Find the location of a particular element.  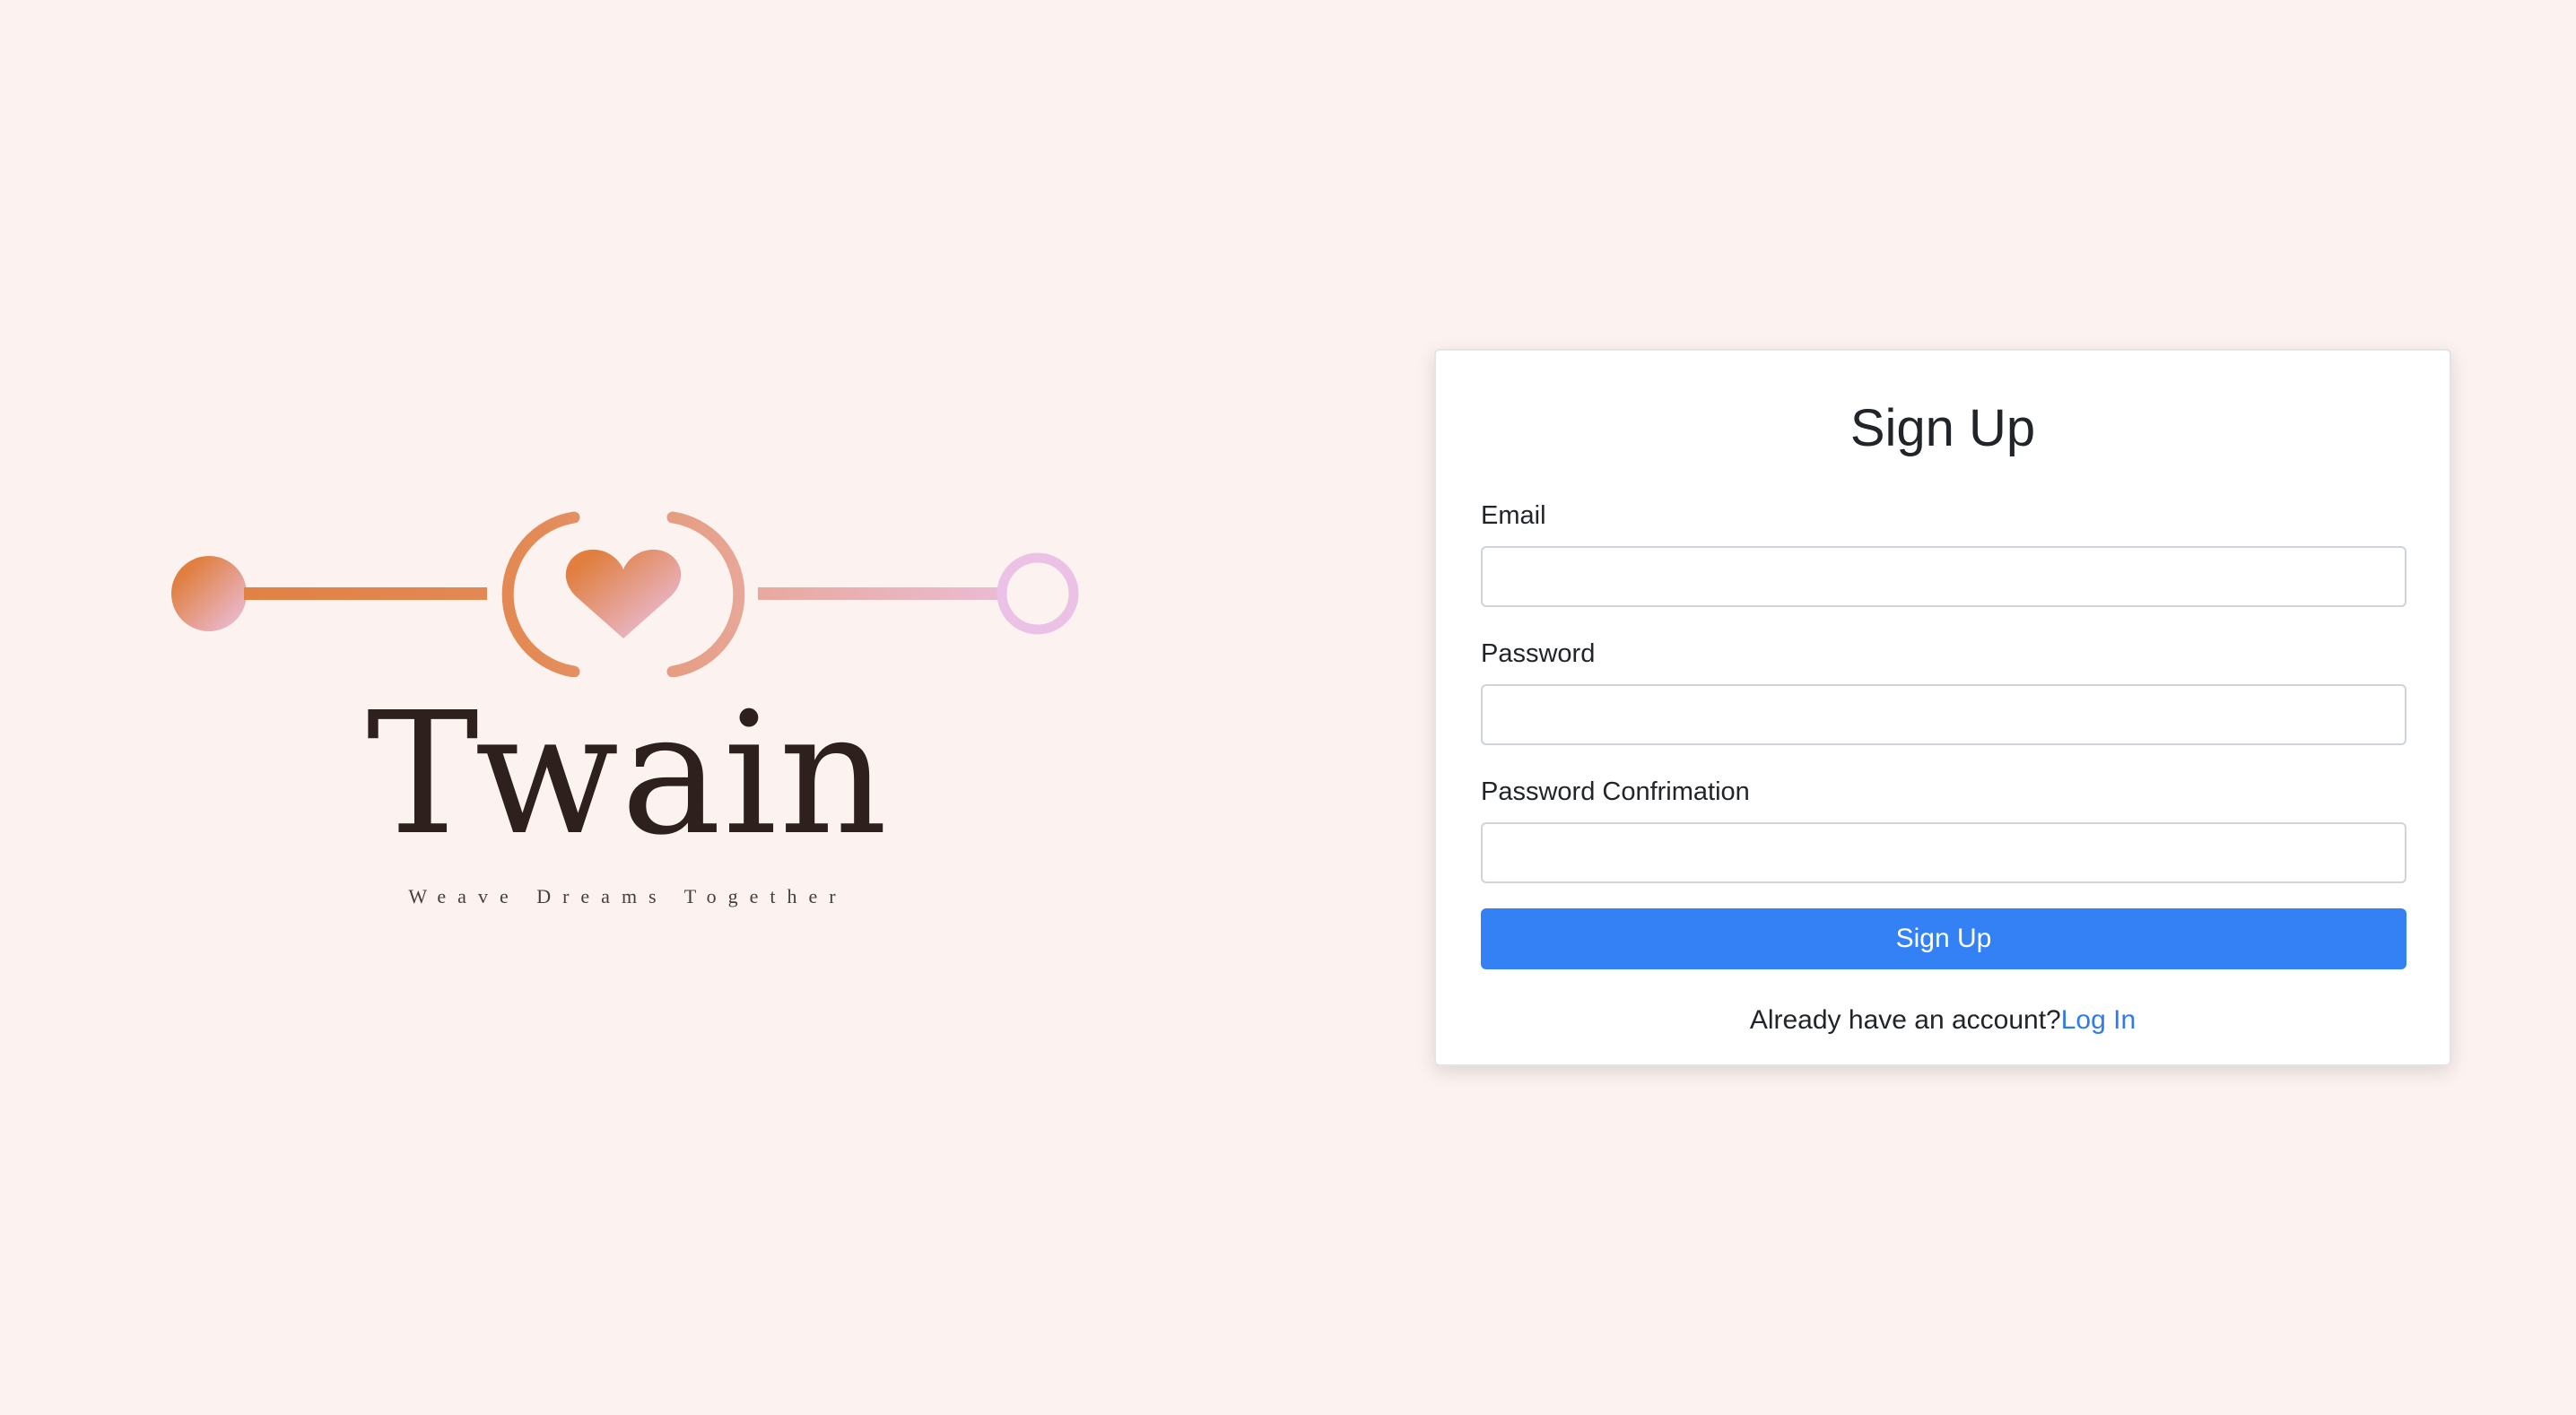

left-dot-icon is located at coordinates (209, 593).